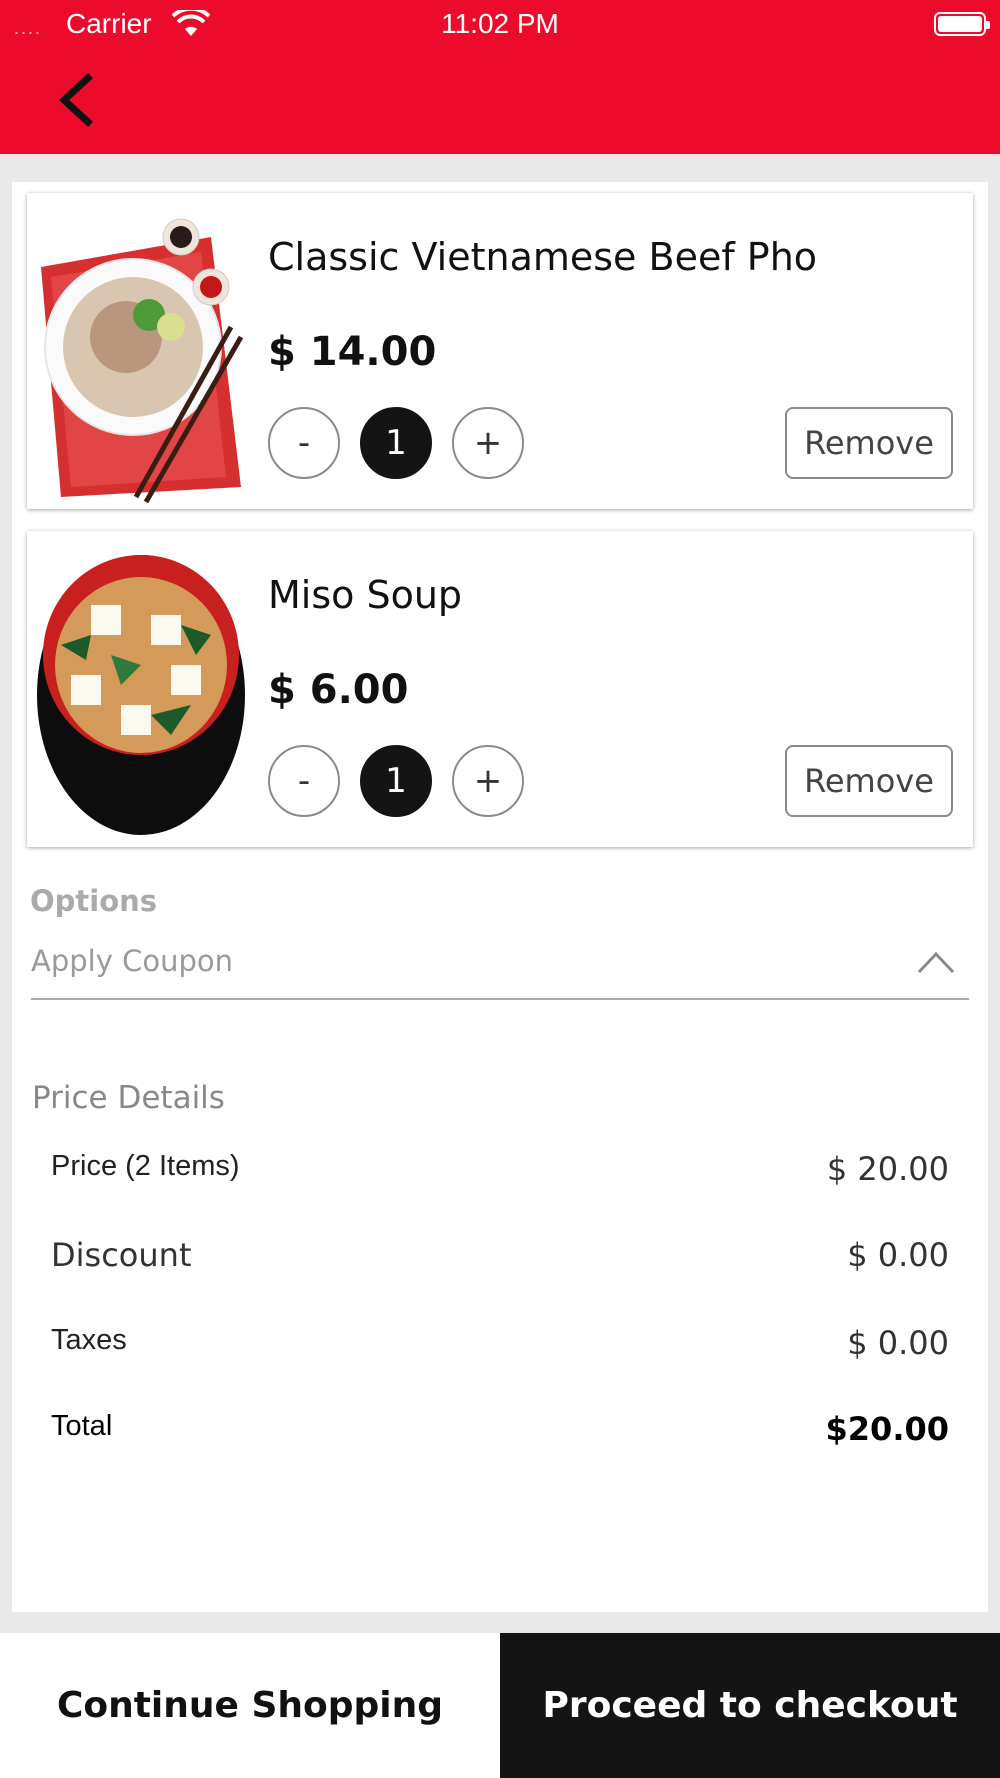  Describe the element at coordinates (365, 595) in the screenshot. I see `item-name: Miso Soup` at that location.